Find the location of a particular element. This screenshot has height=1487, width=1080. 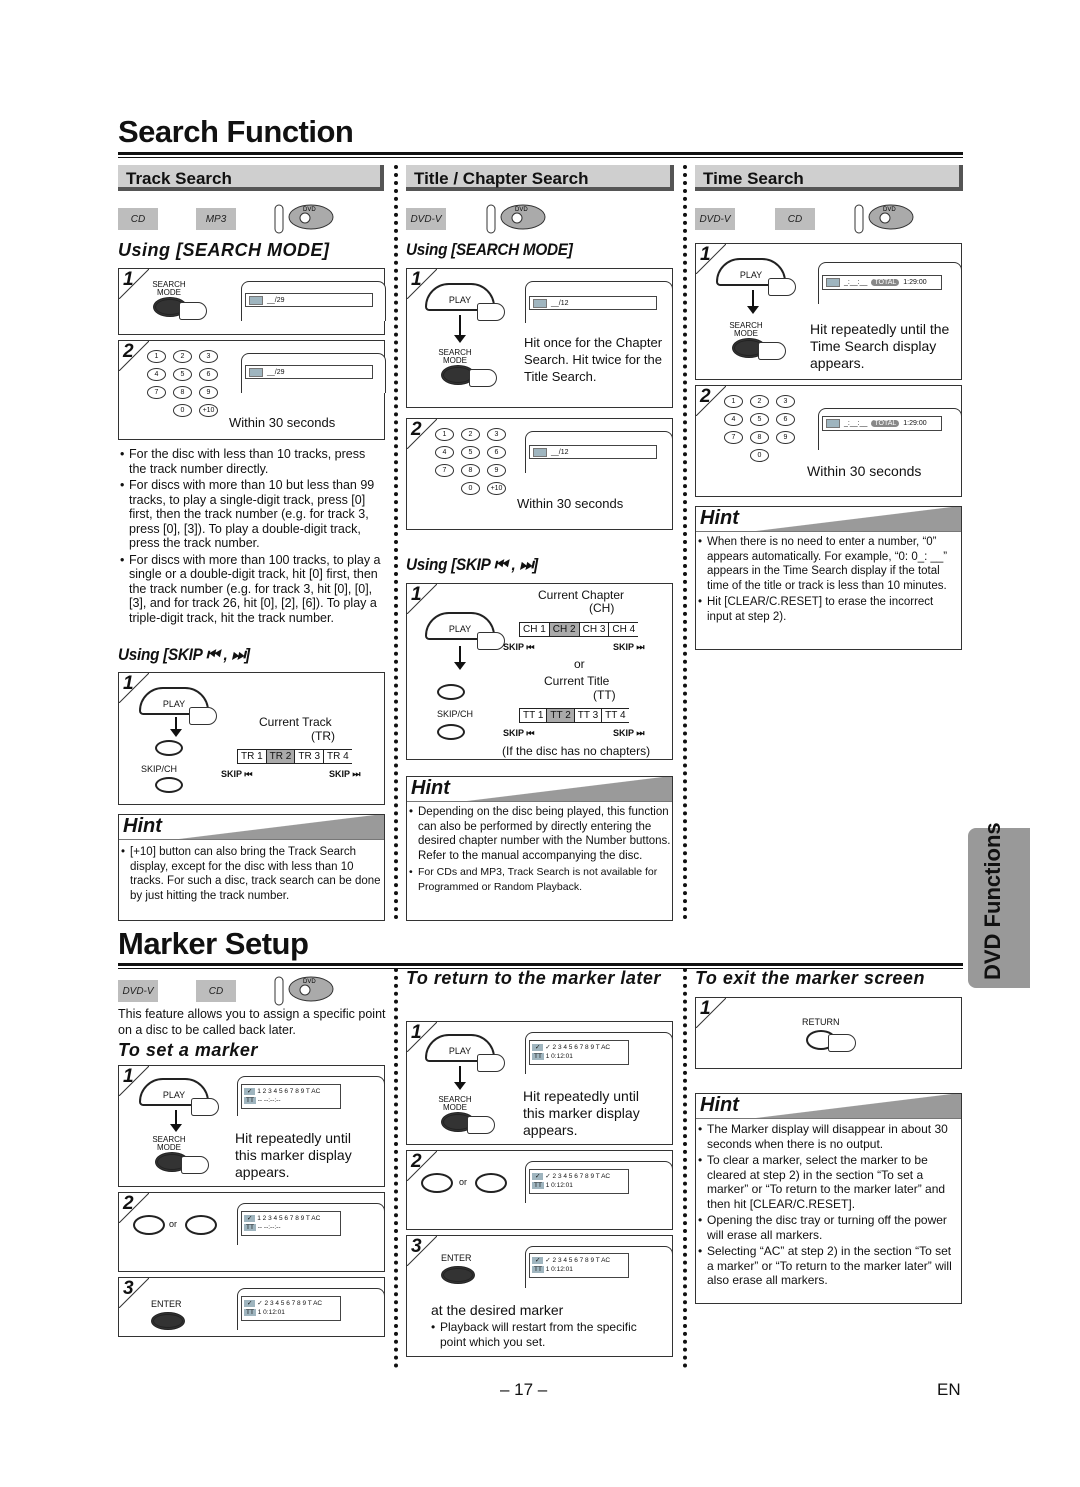

enter-label: ENTER is located at coordinates (456, 1258).